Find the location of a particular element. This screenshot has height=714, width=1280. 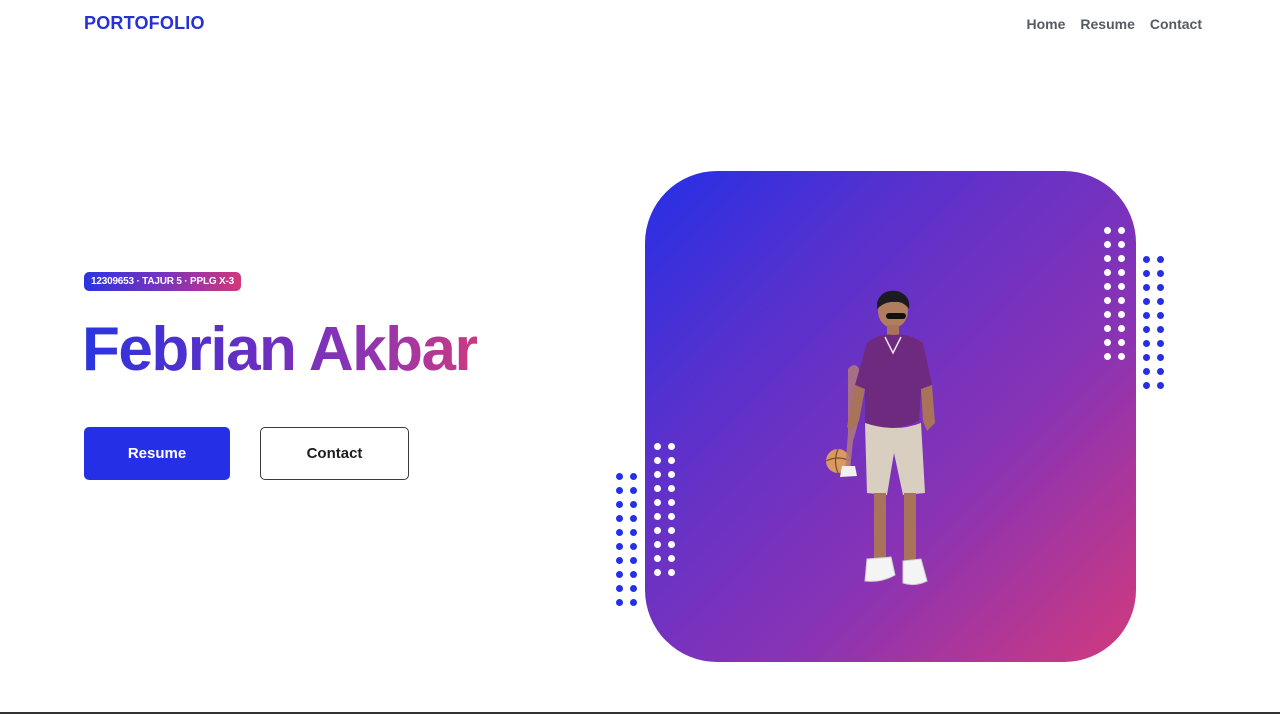

nav-menu: Home Resume Contact is located at coordinates (1115, 24).